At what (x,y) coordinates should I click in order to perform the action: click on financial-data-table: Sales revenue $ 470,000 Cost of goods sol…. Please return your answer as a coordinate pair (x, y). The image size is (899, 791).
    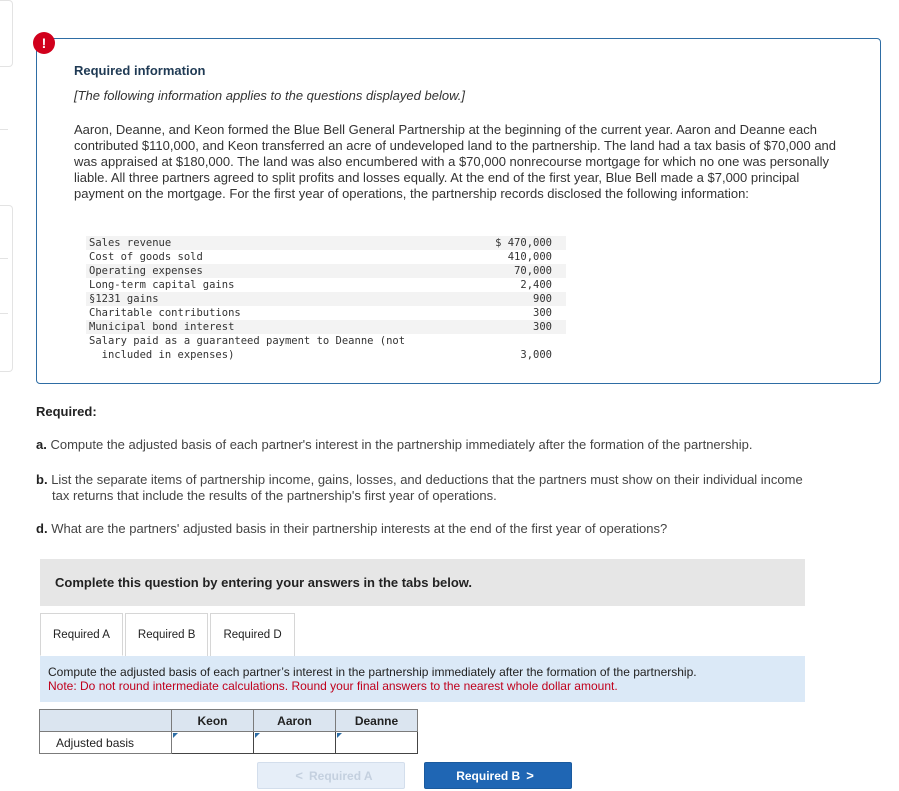
    Looking at the image, I should click on (326, 299).